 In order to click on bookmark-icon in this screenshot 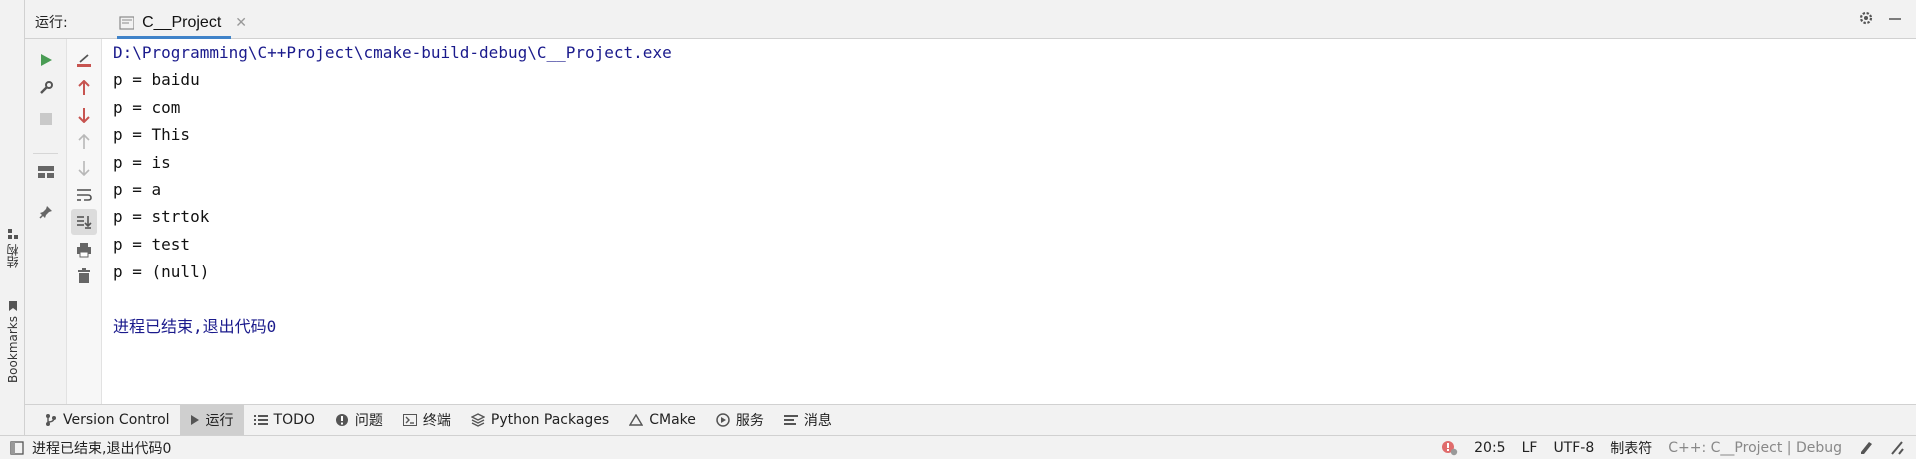, I will do `click(12, 306)`.